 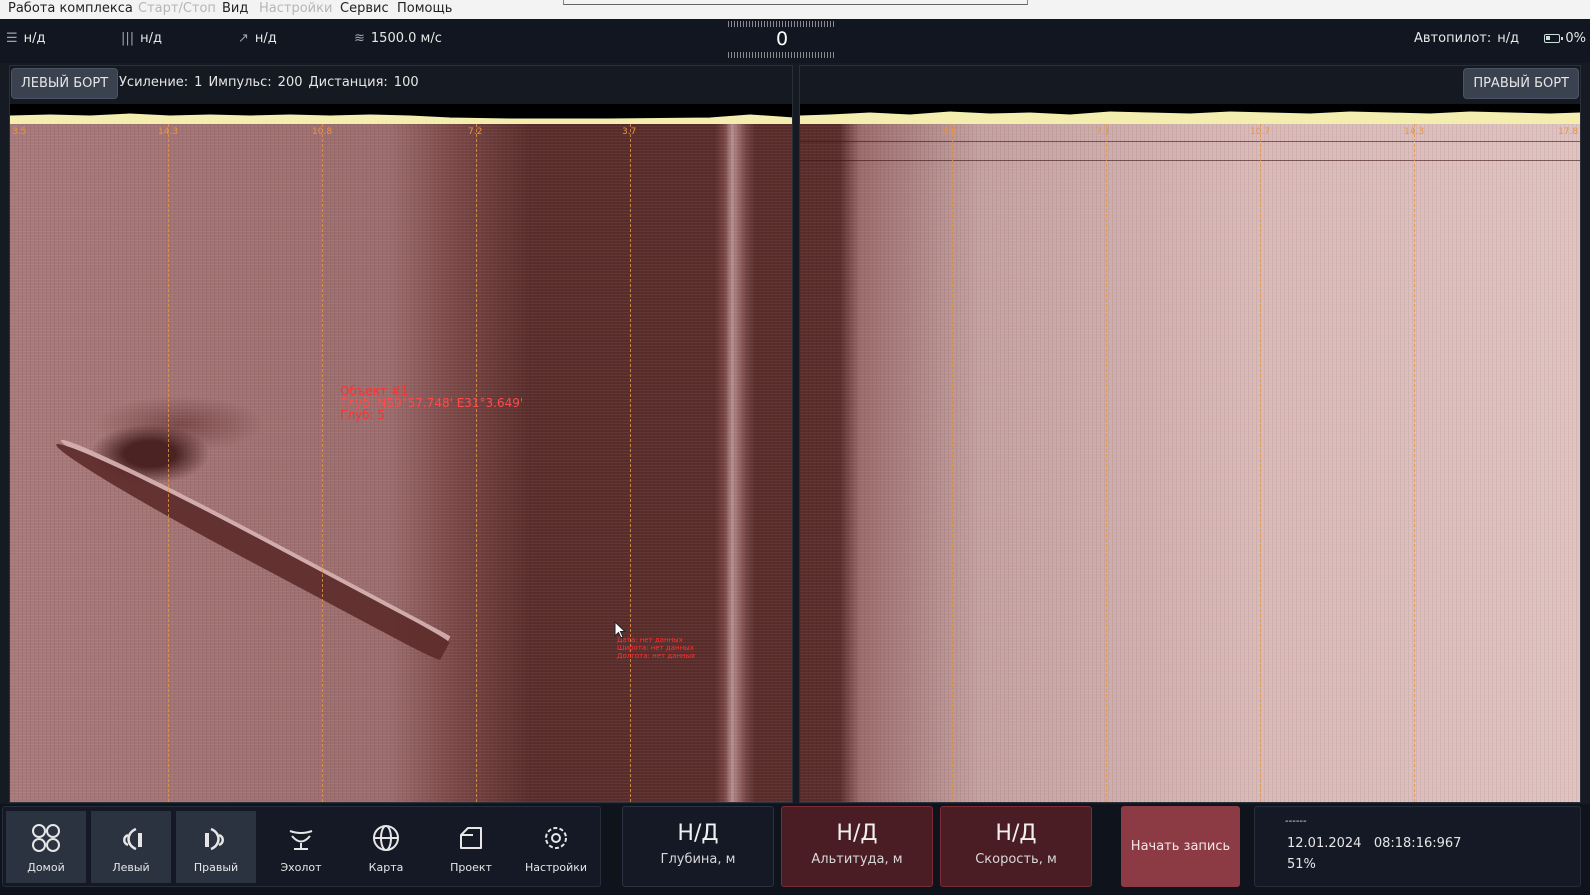 What do you see at coordinates (19, 132) in the screenshot?
I see `range-label: 3.5` at bounding box center [19, 132].